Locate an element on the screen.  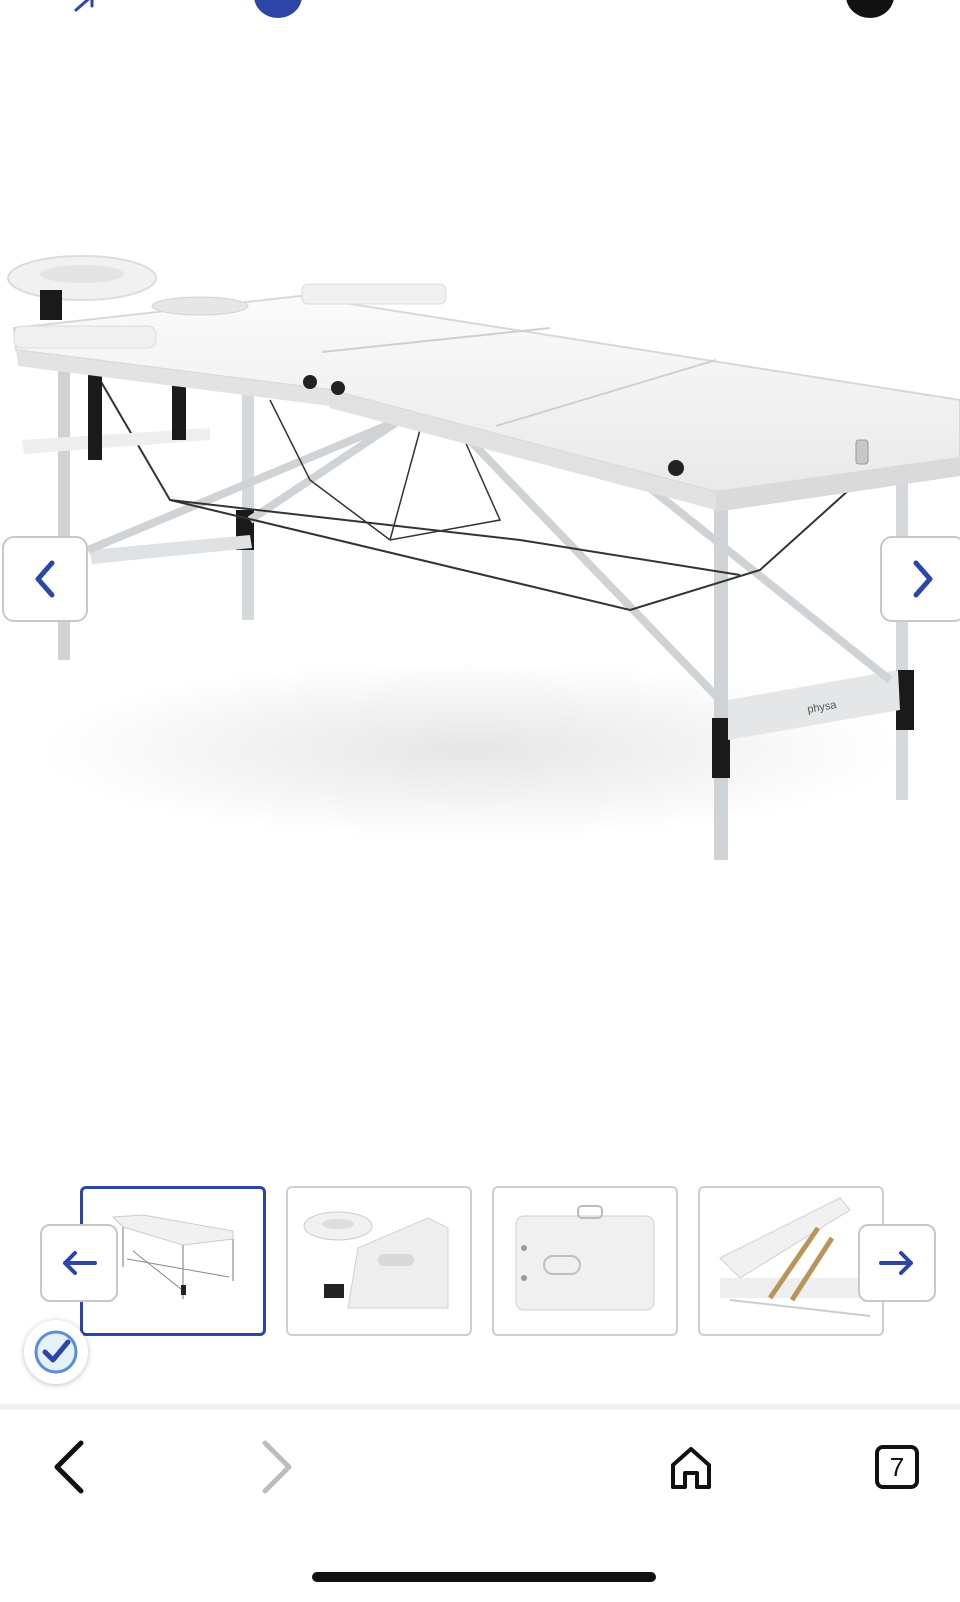
browser-back-button is located at coordinates (69, 1467).